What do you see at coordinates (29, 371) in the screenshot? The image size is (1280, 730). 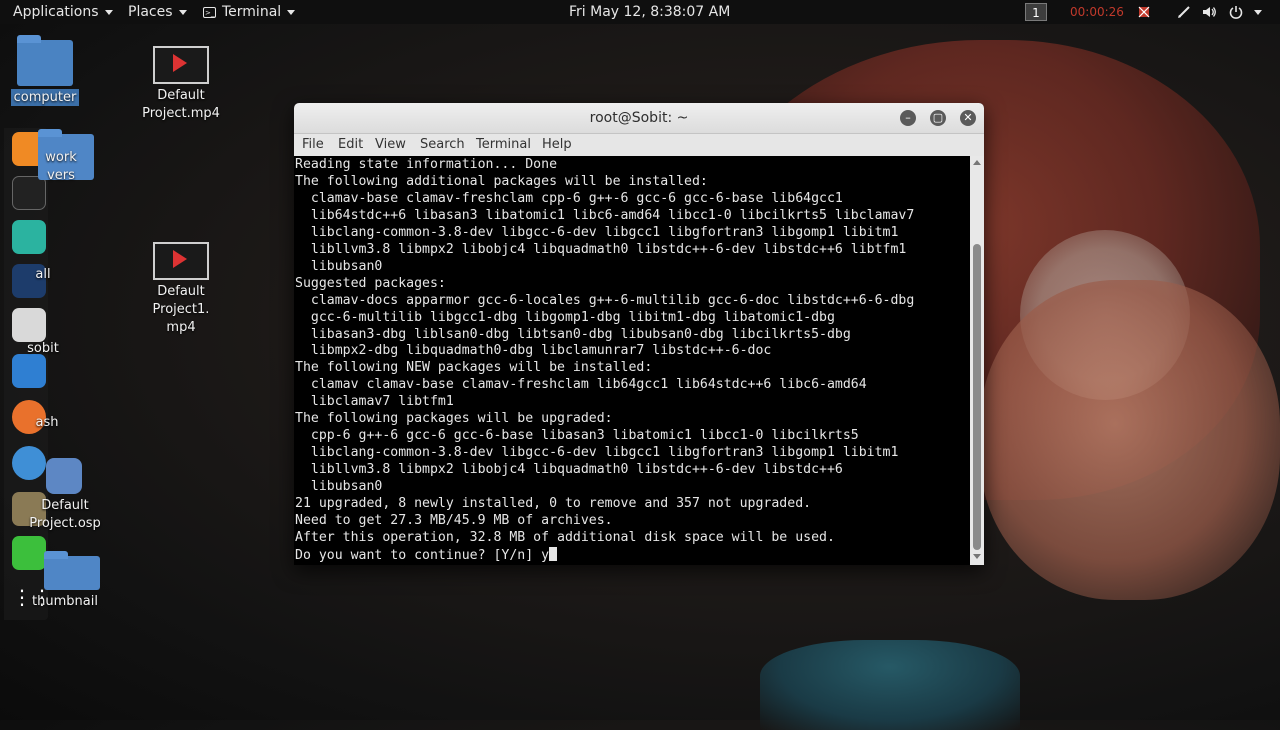 I see `dock-camera-icon` at bounding box center [29, 371].